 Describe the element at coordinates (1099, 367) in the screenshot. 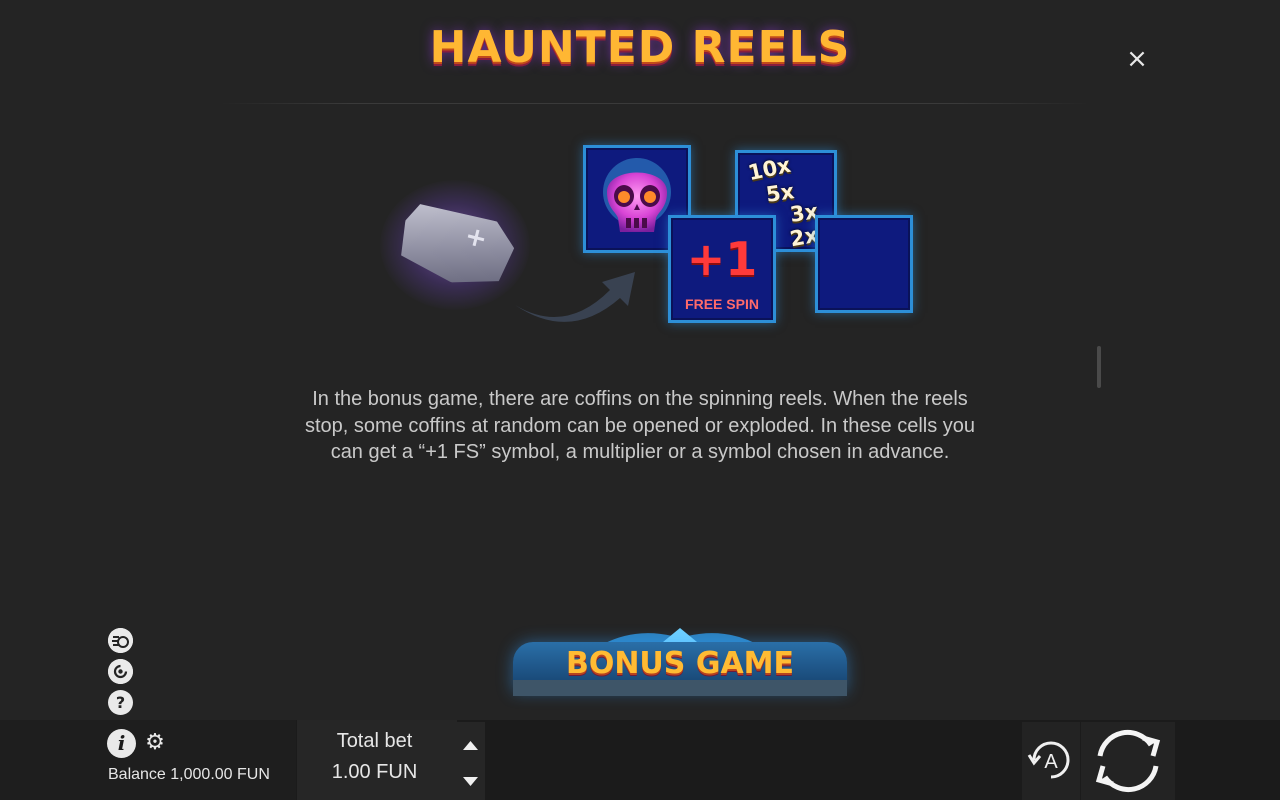

I see `scrollbar` at that location.